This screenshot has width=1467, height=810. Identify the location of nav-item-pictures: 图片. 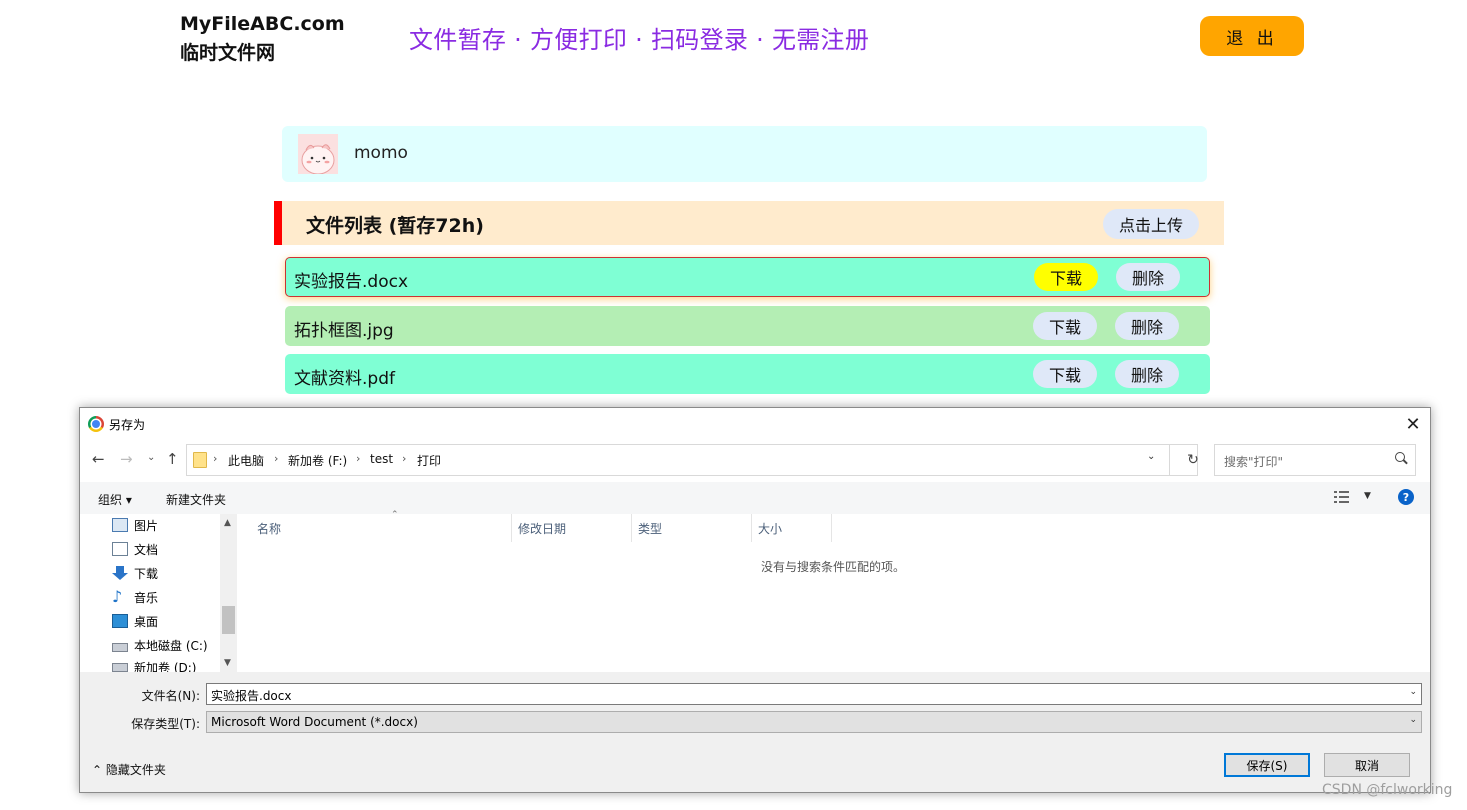
(135, 525).